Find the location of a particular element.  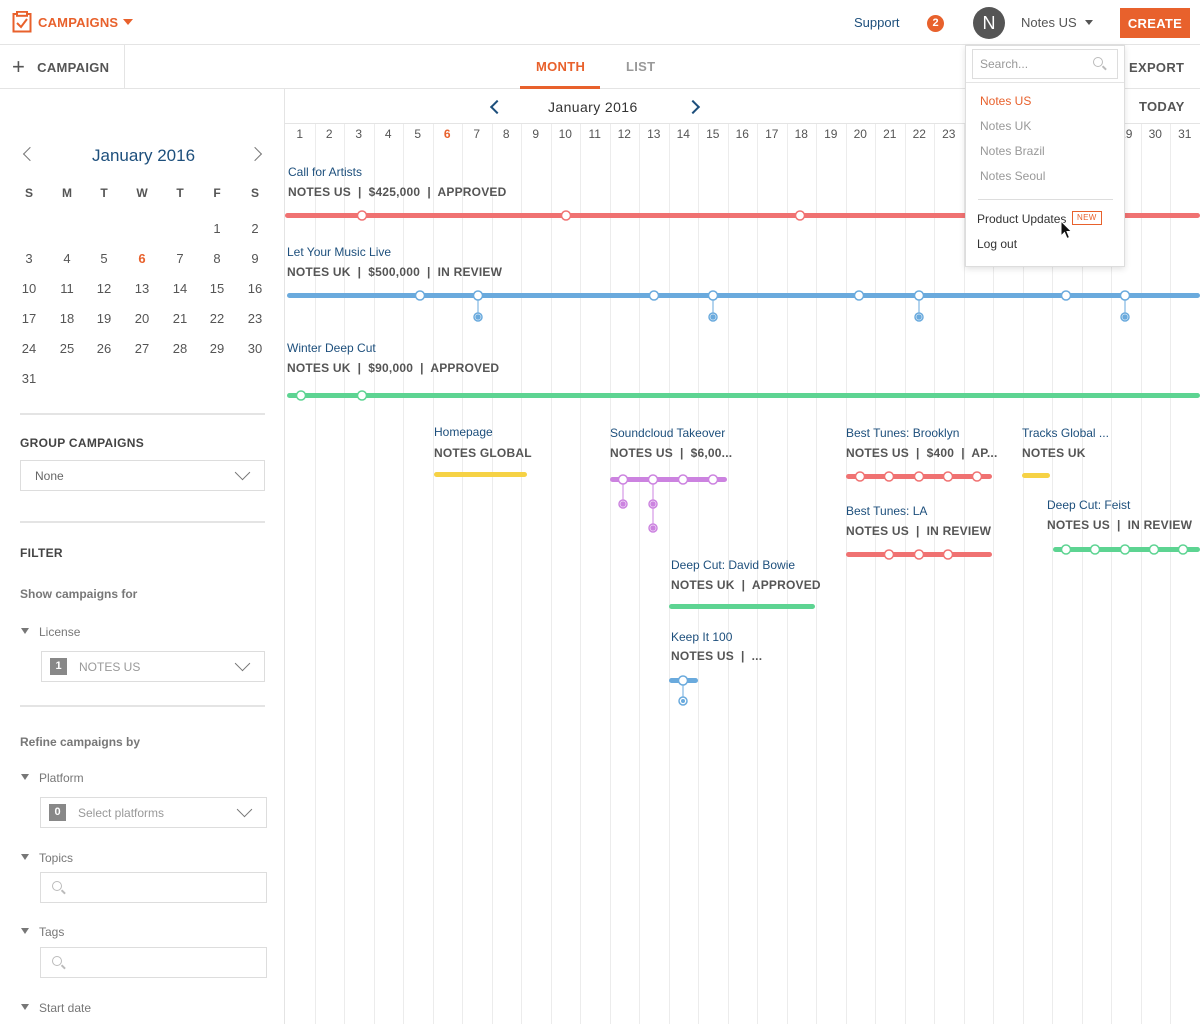

mini-calendar-day: 9 is located at coordinates (255, 258).